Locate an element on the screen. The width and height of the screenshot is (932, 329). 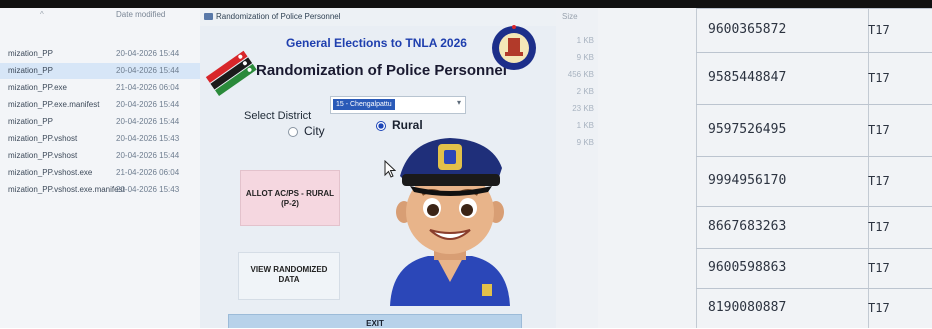
exit-button-label: EXIT is located at coordinates (375, 323).